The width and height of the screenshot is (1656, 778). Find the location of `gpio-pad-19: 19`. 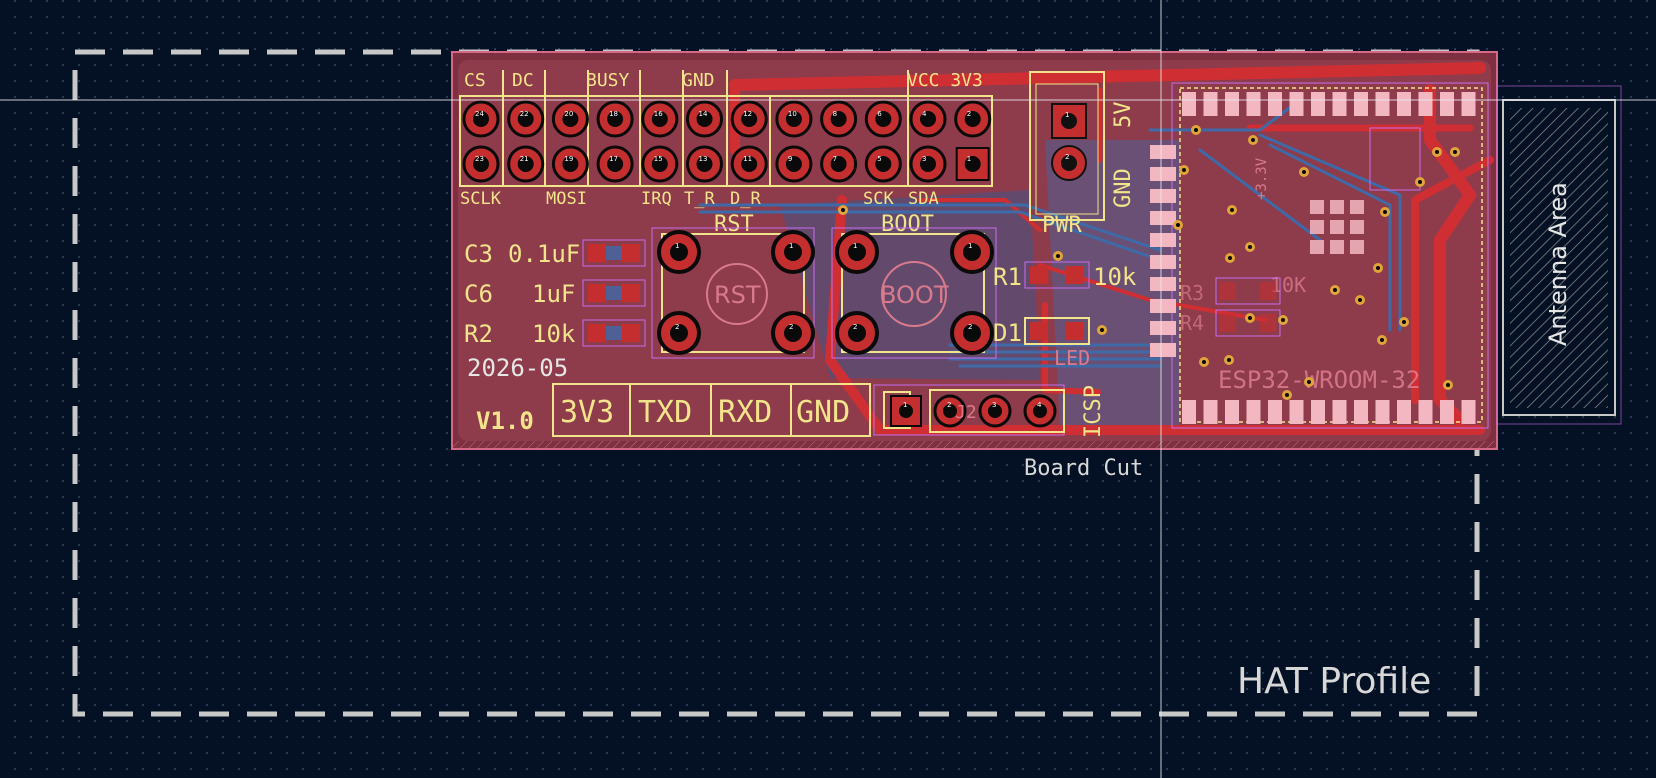

gpio-pad-19: 19 is located at coordinates (570, 164).